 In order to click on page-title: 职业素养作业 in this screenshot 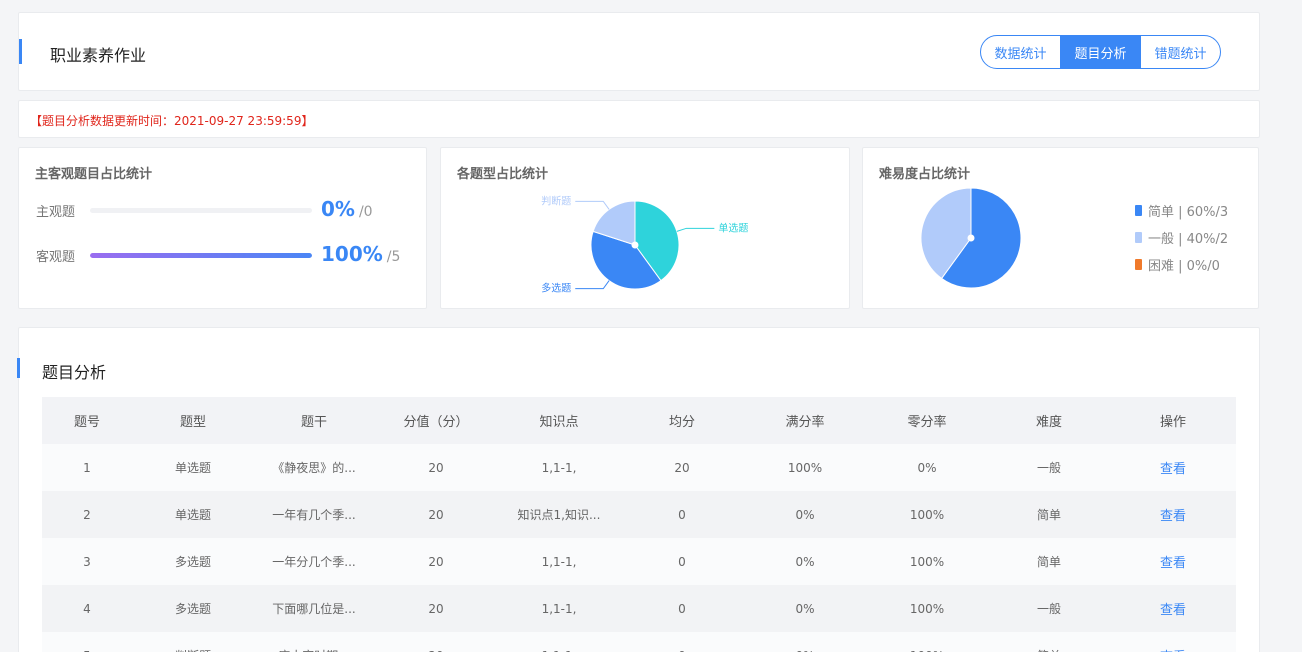, I will do `click(98, 55)`.